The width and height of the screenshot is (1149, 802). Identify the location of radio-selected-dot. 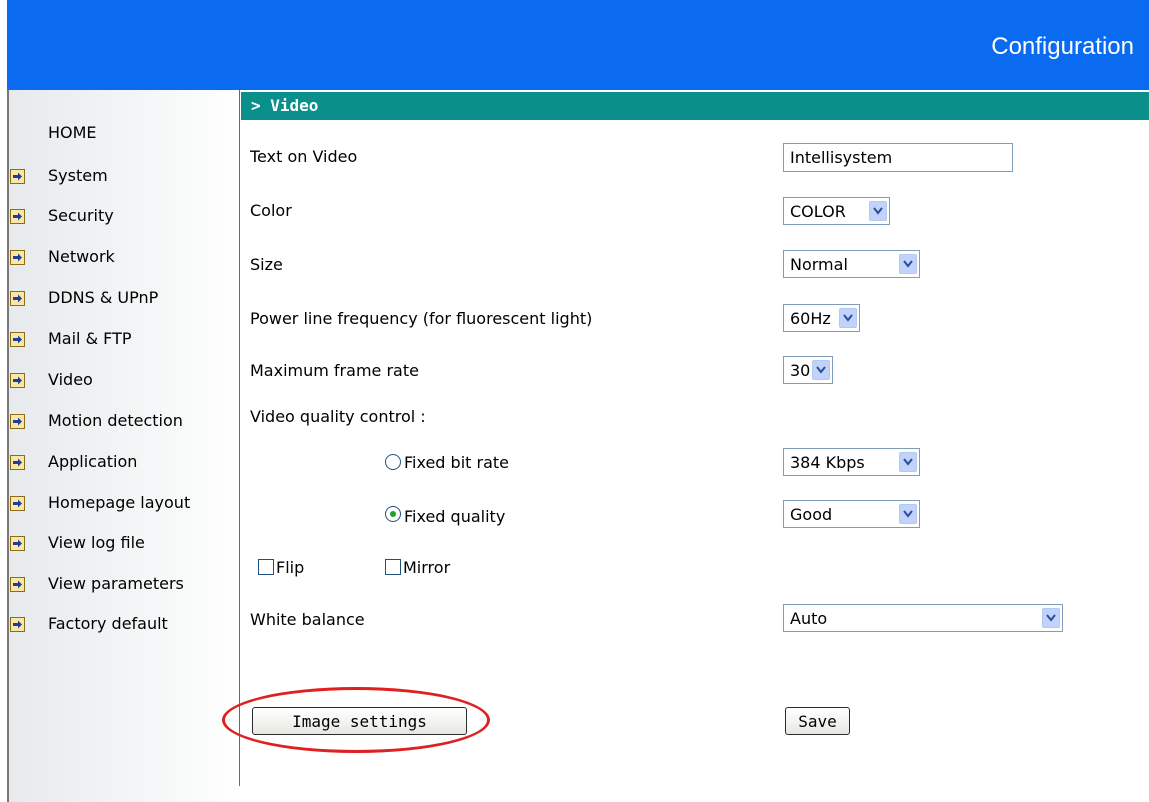
(393, 514).